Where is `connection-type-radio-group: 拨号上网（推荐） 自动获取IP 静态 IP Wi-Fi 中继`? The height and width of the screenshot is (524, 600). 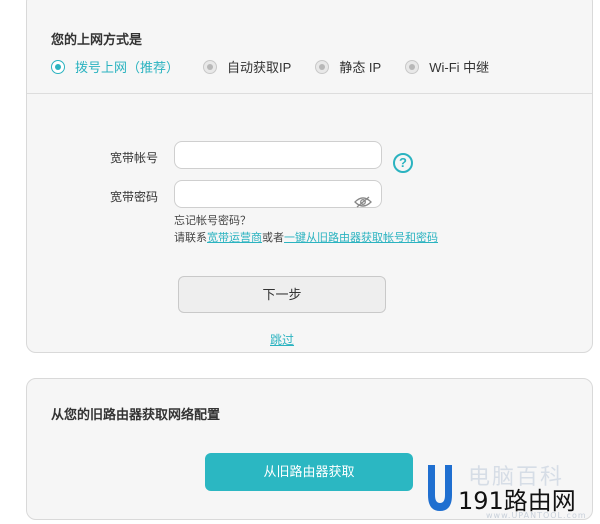 connection-type-radio-group: 拨号上网（推荐） 自动获取IP 静态 IP Wi-Fi 中继 is located at coordinates (282, 66).